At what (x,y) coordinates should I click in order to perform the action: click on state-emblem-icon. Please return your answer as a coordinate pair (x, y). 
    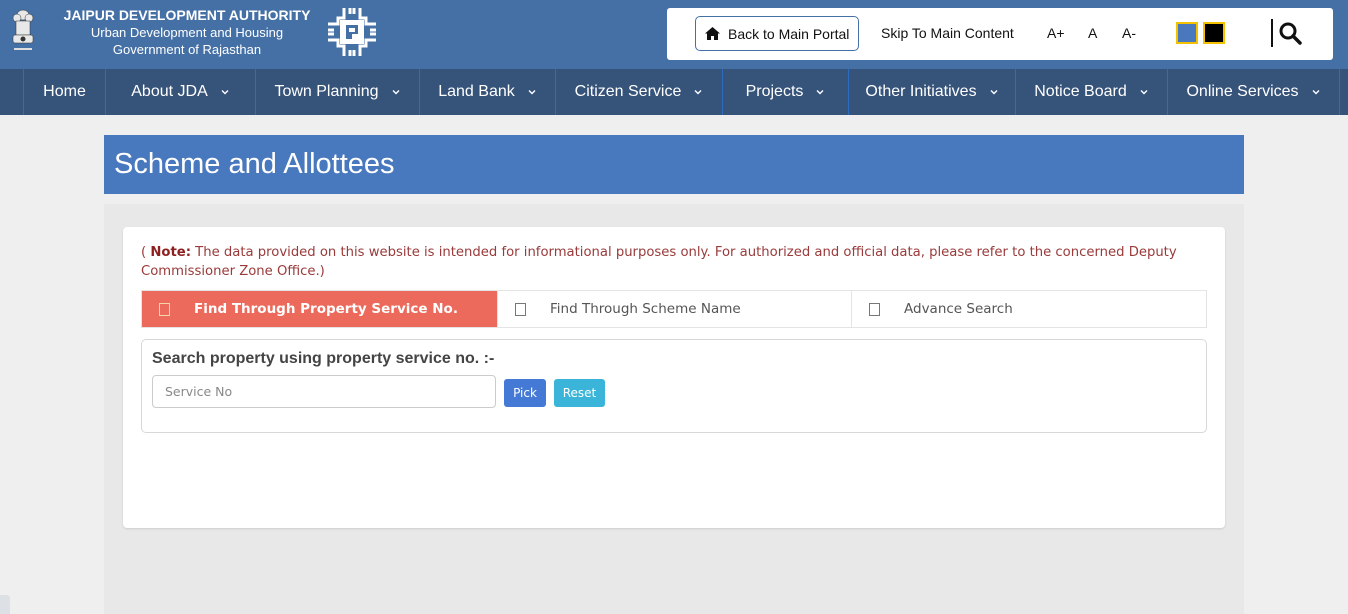
    Looking at the image, I should click on (23, 29).